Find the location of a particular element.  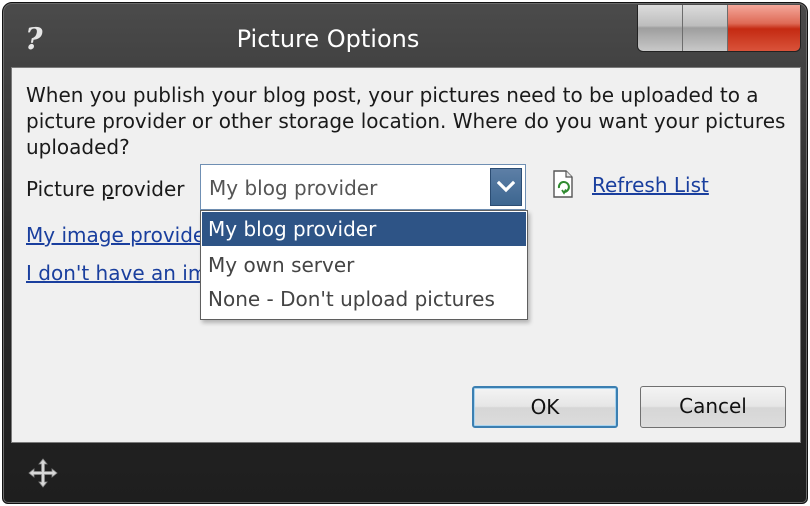

picture-provider-combobox: My blog provider is located at coordinates (363, 187).